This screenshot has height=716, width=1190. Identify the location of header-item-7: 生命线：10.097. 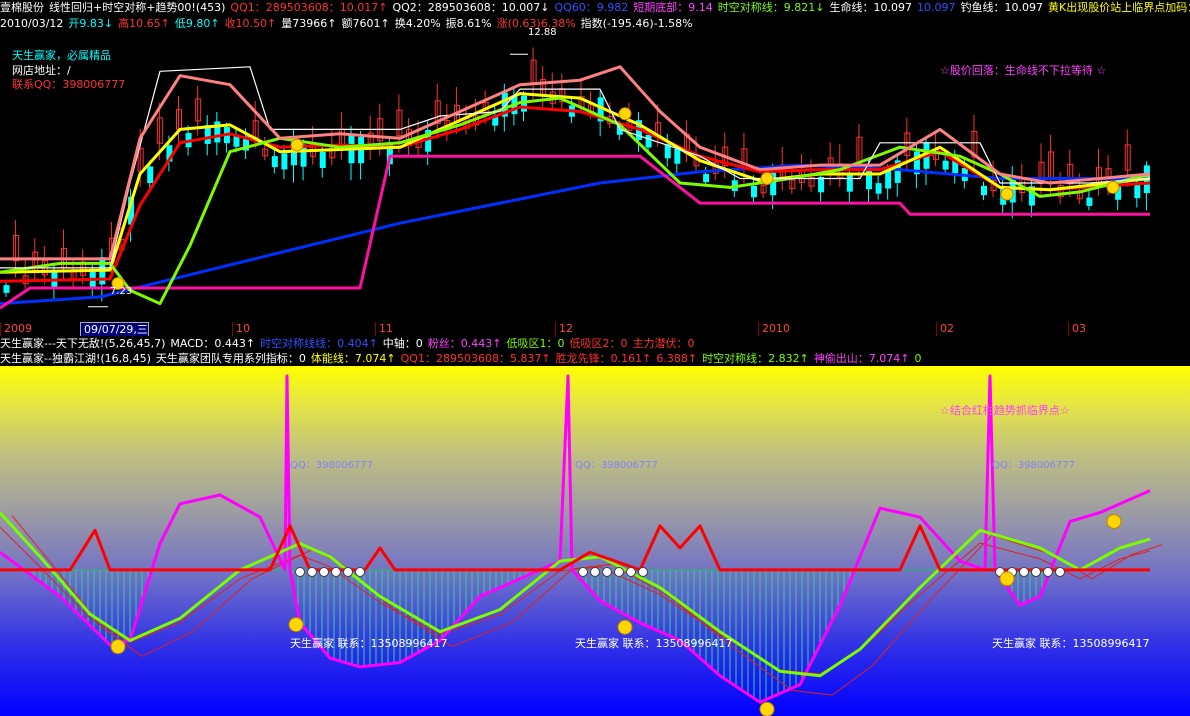
(870, 7).